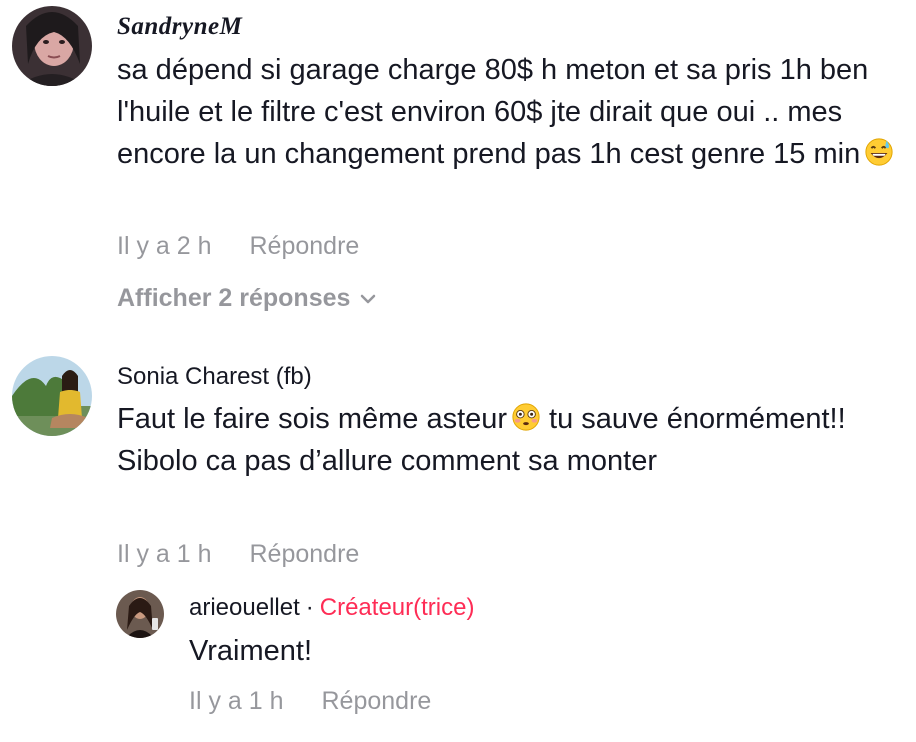 Image resolution: width=916 pixels, height=742 pixels. I want to click on view-replies-button: Afficher 2 réponses, so click(246, 298).